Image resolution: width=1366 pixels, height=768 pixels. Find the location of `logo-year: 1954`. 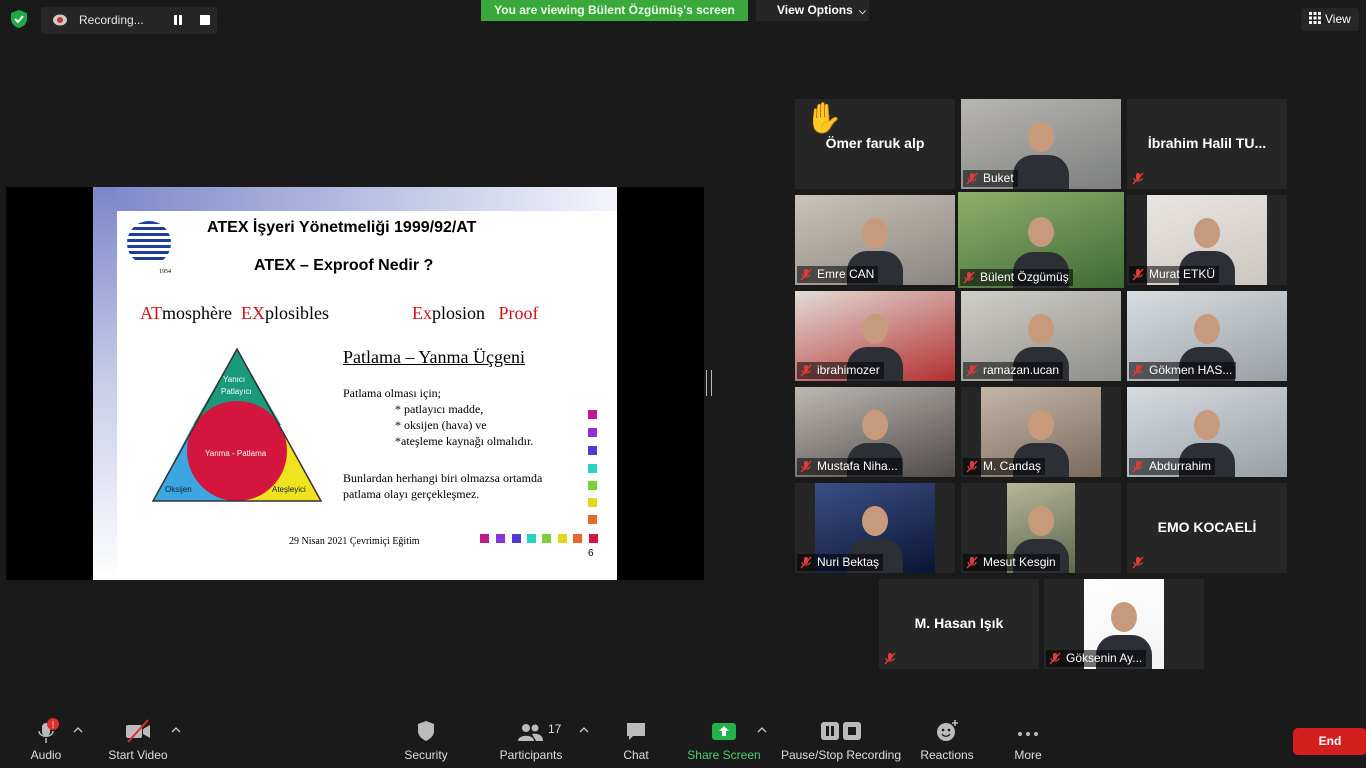

logo-year: 1954 is located at coordinates (165, 272).